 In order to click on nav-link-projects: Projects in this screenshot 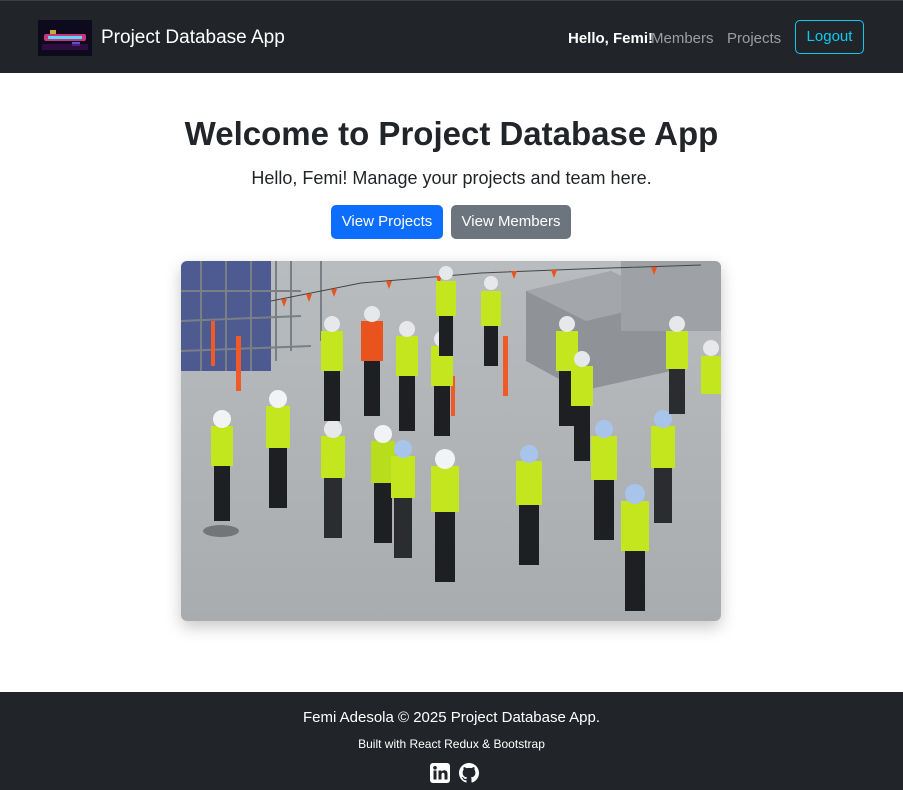, I will do `click(754, 38)`.